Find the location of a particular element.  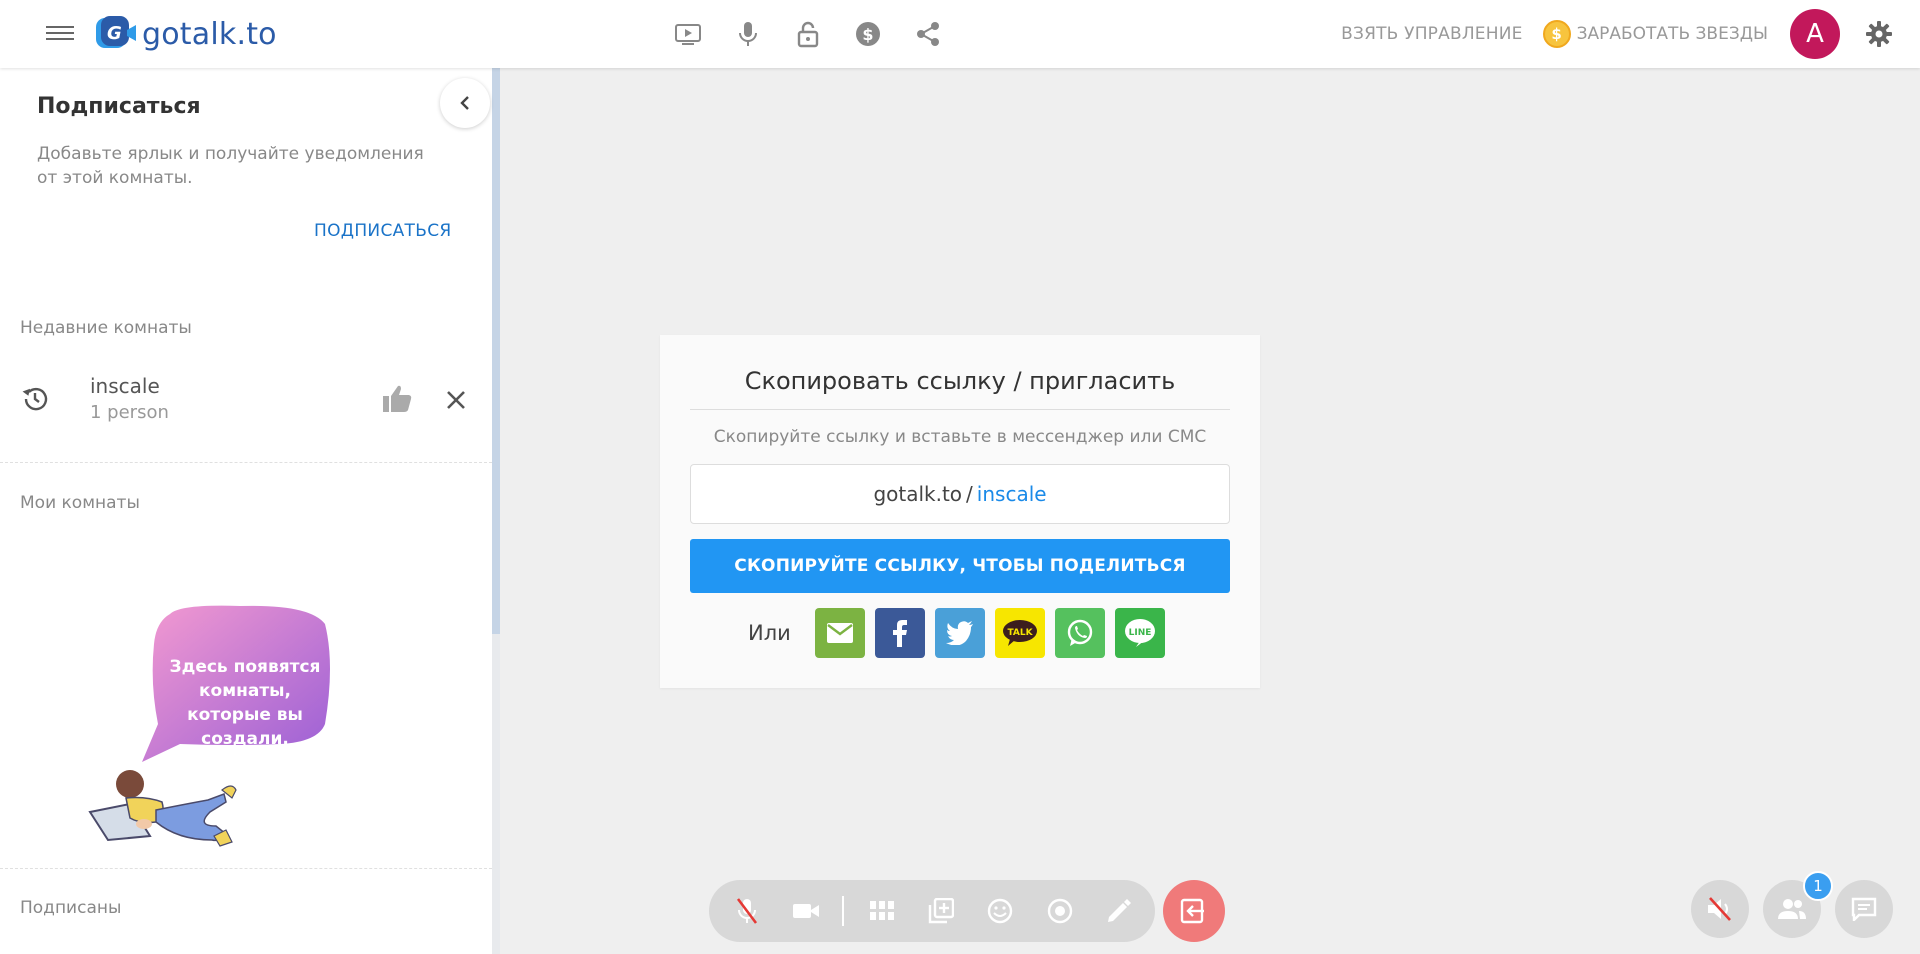

earn-stars-label: ЗАРАБОТАТЬ ЗВЕЗДЫ is located at coordinates (1672, 34).